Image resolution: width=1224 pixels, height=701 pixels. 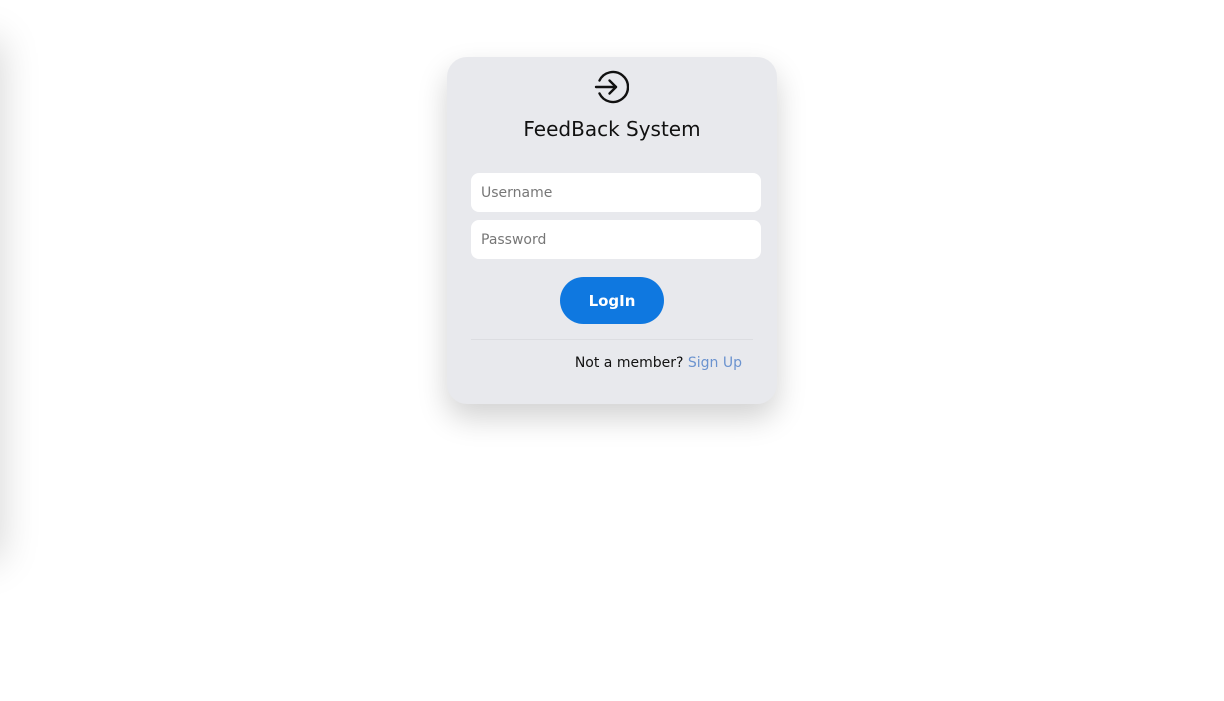 I want to click on signup-link: Sign Up, so click(x=715, y=363).